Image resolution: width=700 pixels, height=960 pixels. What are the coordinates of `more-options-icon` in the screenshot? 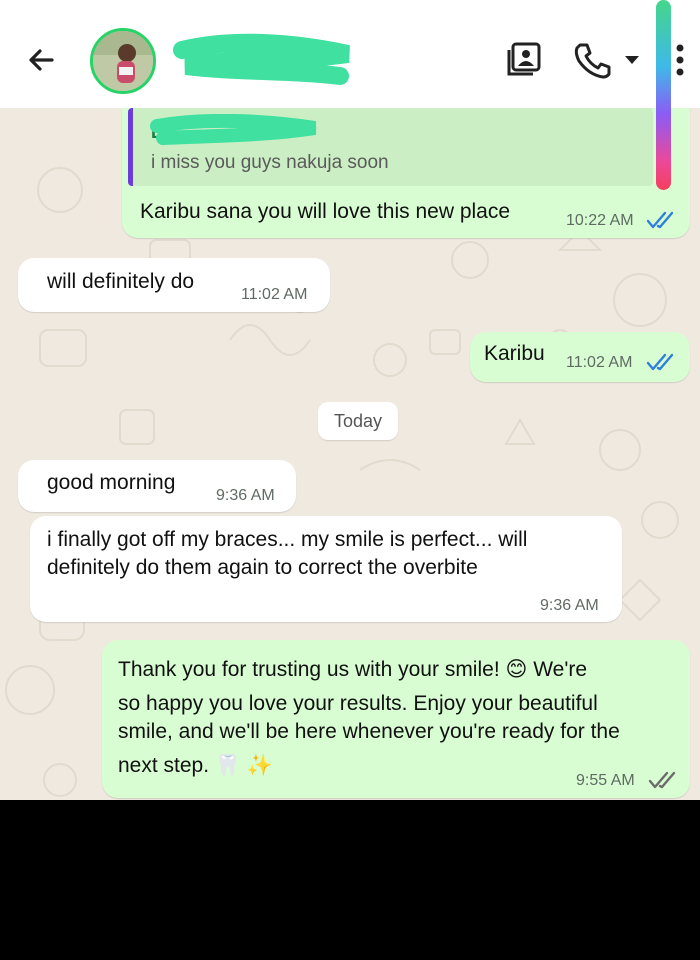 It's located at (680, 60).